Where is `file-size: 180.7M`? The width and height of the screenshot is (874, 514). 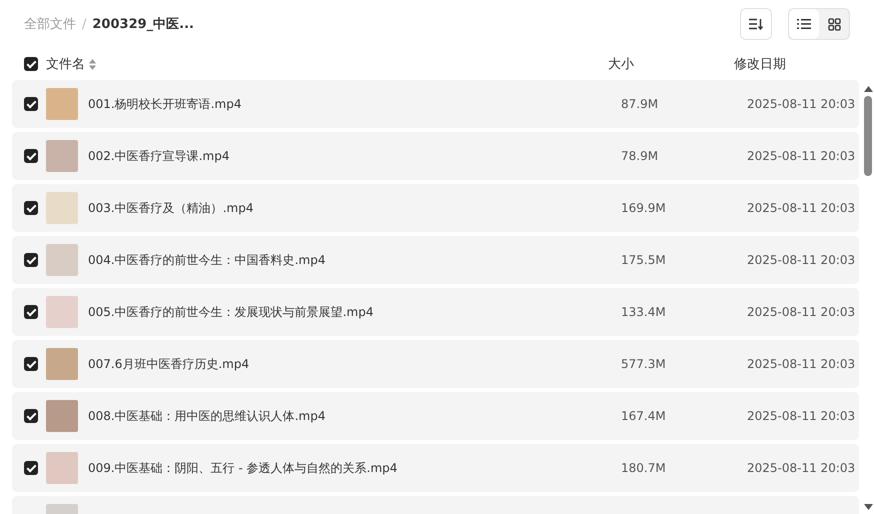
file-size: 180.7M is located at coordinates (644, 468).